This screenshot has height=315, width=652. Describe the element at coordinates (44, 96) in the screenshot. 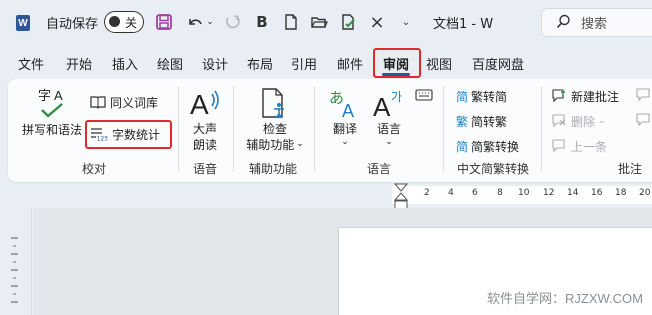

I see `svg-text: 字` at that location.